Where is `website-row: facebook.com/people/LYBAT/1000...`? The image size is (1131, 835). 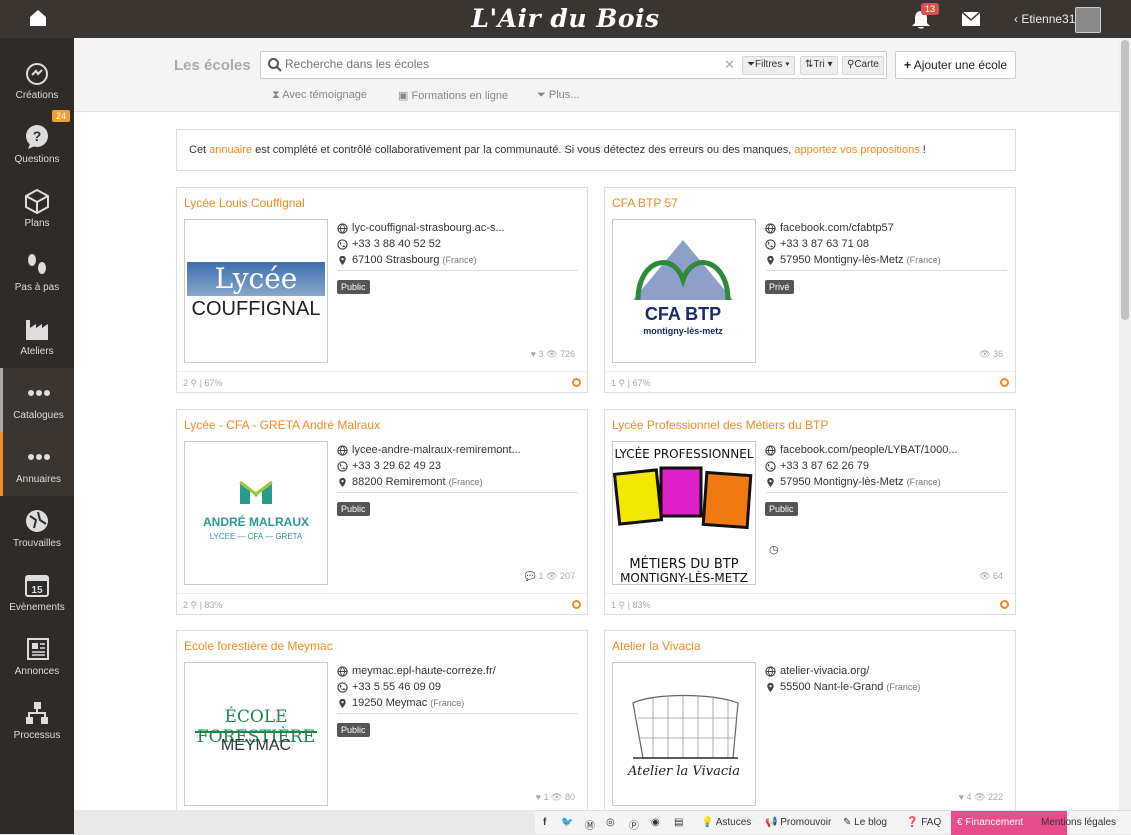 website-row: facebook.com/people/LYBAT/1000... is located at coordinates (886, 450).